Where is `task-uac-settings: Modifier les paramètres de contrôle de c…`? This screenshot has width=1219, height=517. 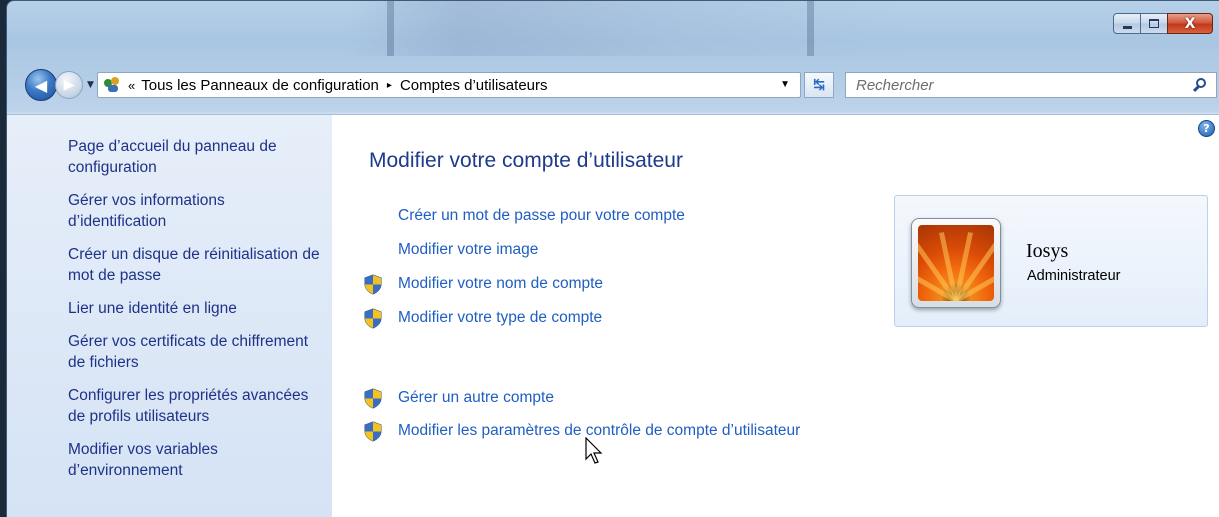
task-uac-settings: Modifier les paramètres de contrôle de c… is located at coordinates (581, 431).